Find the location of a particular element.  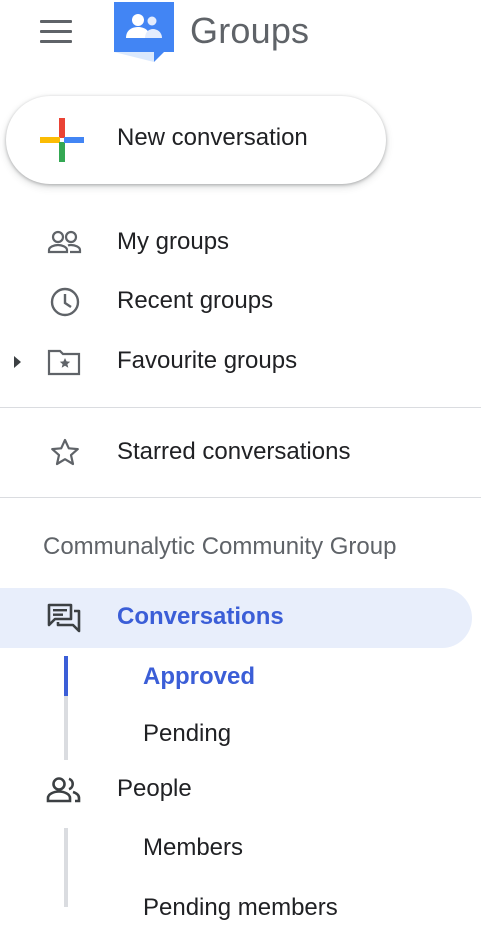

nav-conversations-label: Conversations is located at coordinates (200, 616).